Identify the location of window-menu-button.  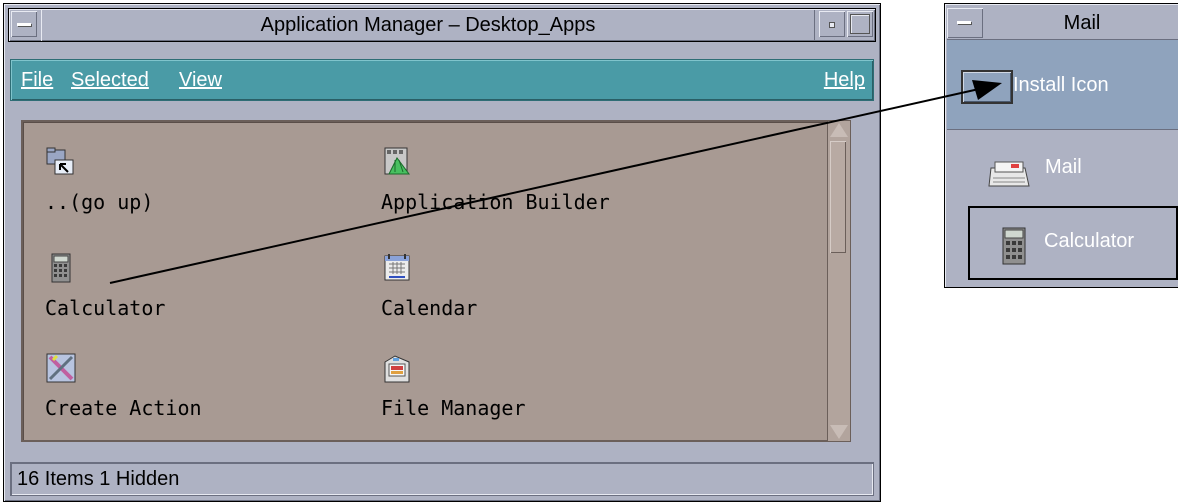
(24, 24).